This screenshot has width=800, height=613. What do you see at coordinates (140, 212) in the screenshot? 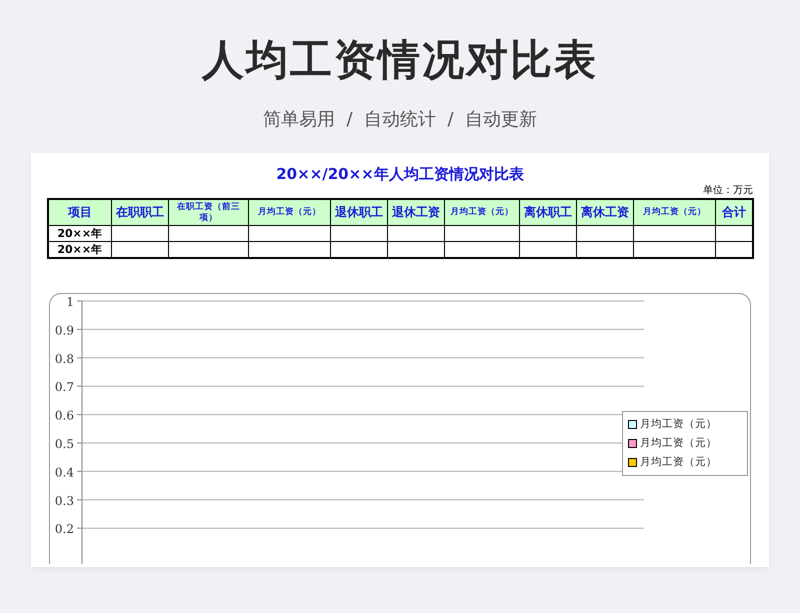
I see `header-cell: 在职职工` at bounding box center [140, 212].